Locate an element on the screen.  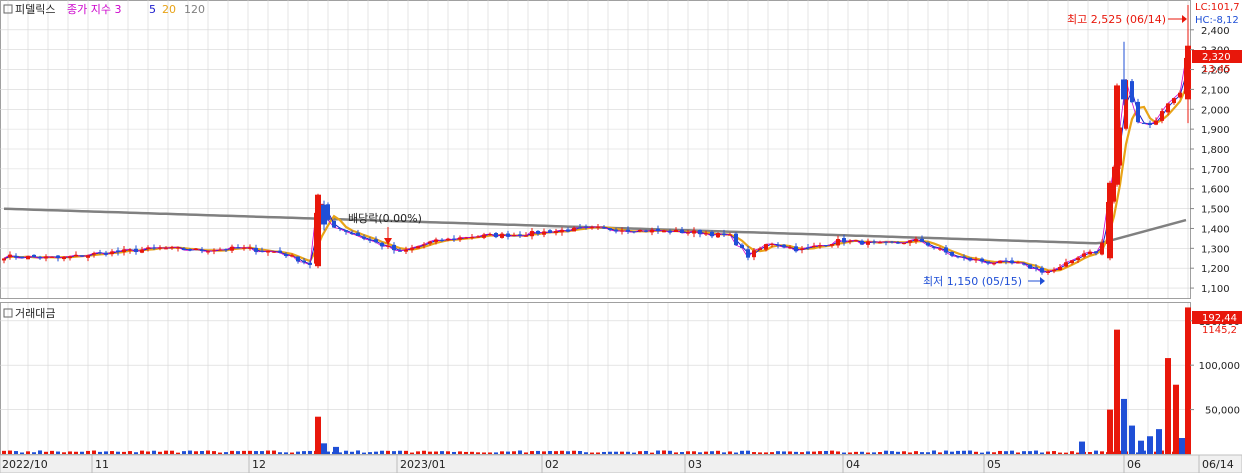
low-annotation-text: 최저 1,150 (05/15) is located at coordinates (972, 281).